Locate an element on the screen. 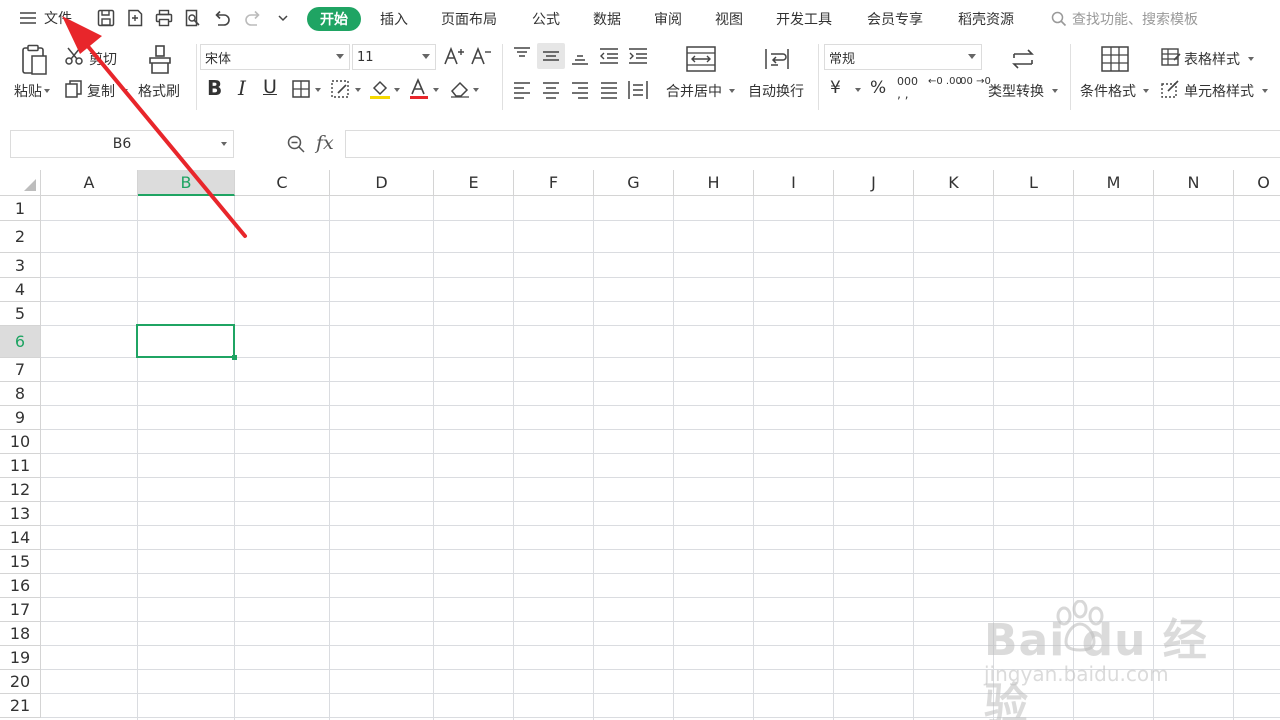 This screenshot has height=720, width=1280. row-header: 5 is located at coordinates (20, 314).